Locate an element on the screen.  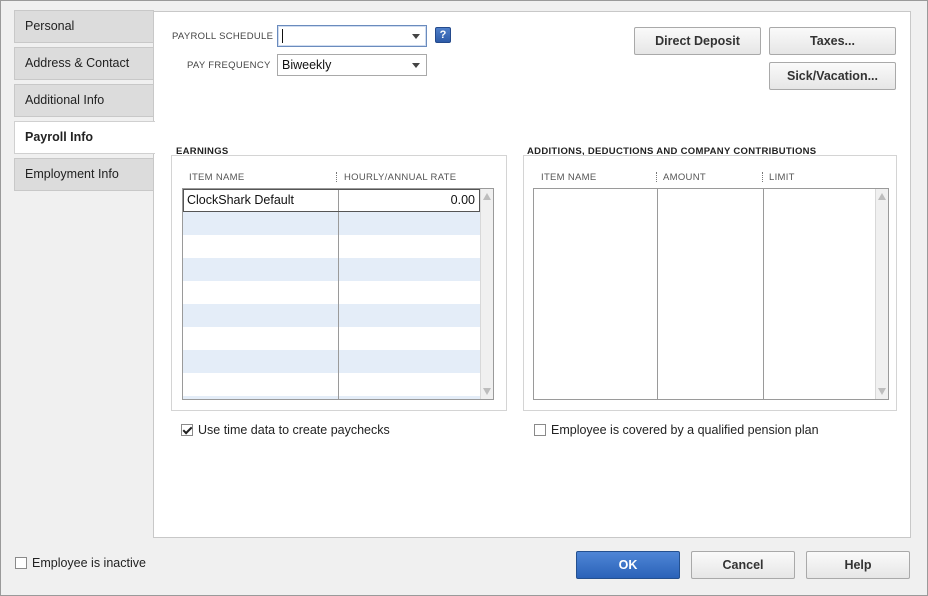
tab-personal: Personal is located at coordinates (84, 26).